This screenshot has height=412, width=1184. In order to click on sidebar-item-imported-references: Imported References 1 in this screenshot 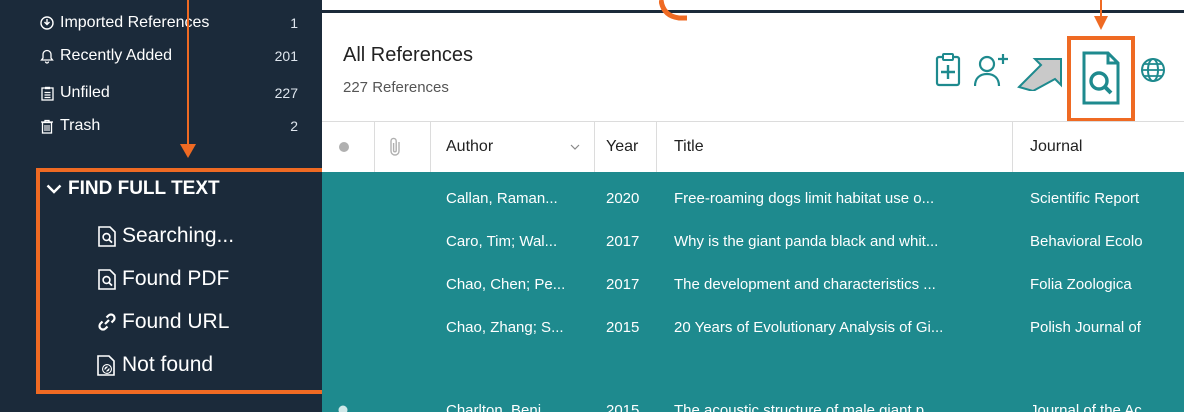, I will do `click(168, 23)`.